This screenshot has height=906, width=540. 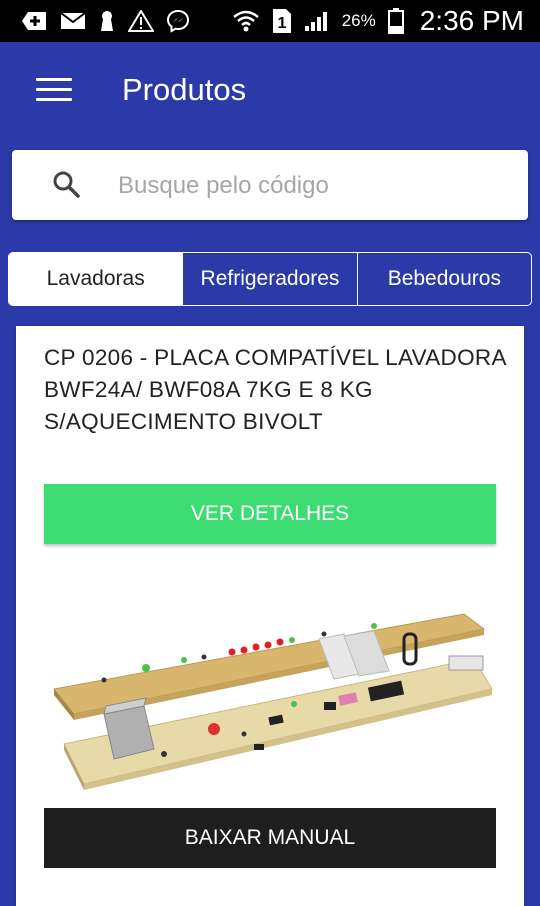 I want to click on download-manual-button: BAIXAR MANUAL, so click(x=270, y=838).